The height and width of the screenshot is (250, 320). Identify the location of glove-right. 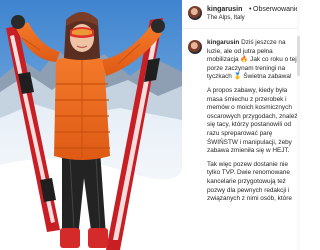
(158, 26).